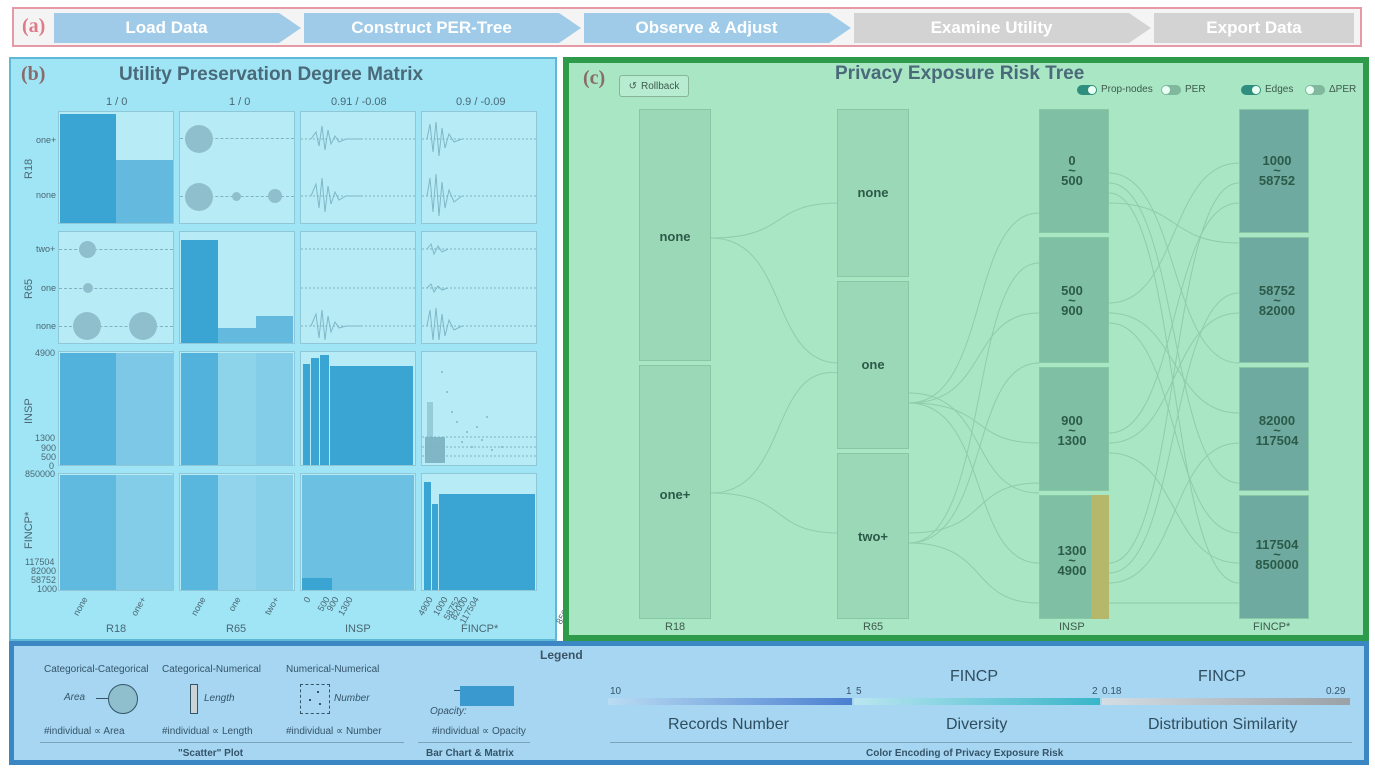  Describe the element at coordinates (479, 731) in the screenshot. I see `legend-prop-opacity: #individual ∝ Opacity` at that location.